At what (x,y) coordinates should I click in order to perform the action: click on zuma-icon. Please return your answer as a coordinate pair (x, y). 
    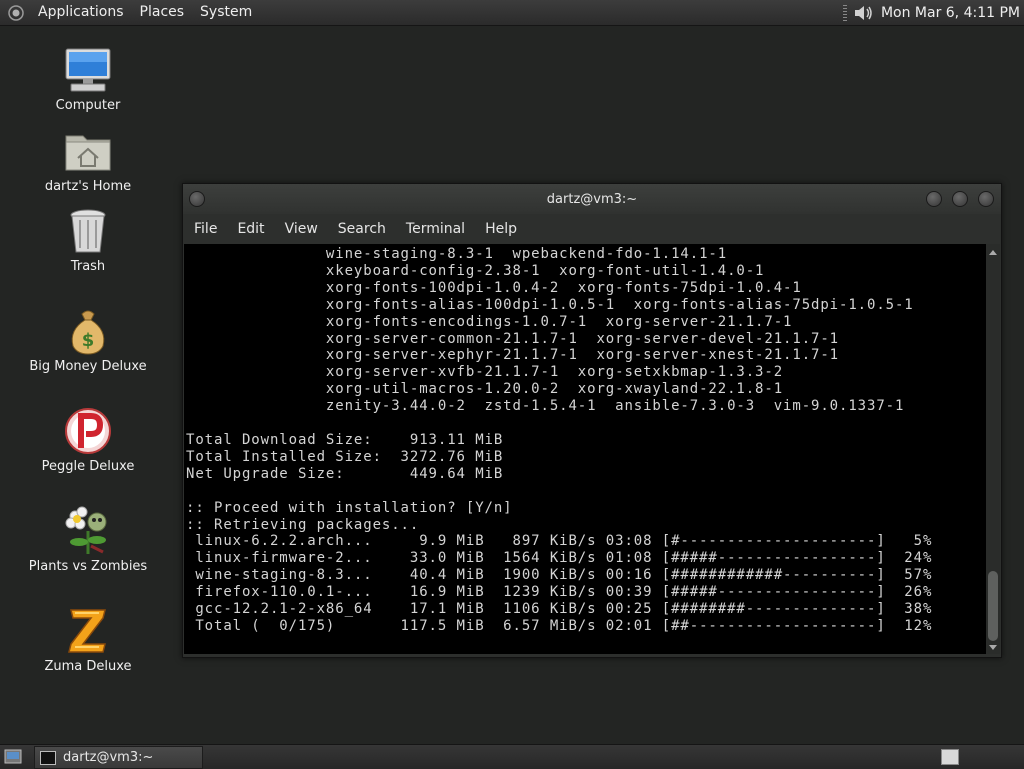
    Looking at the image, I should click on (87, 631).